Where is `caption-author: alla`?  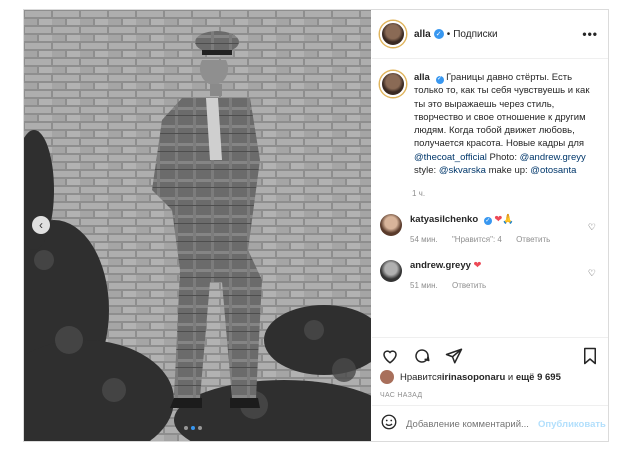 caption-author: alla is located at coordinates (422, 77).